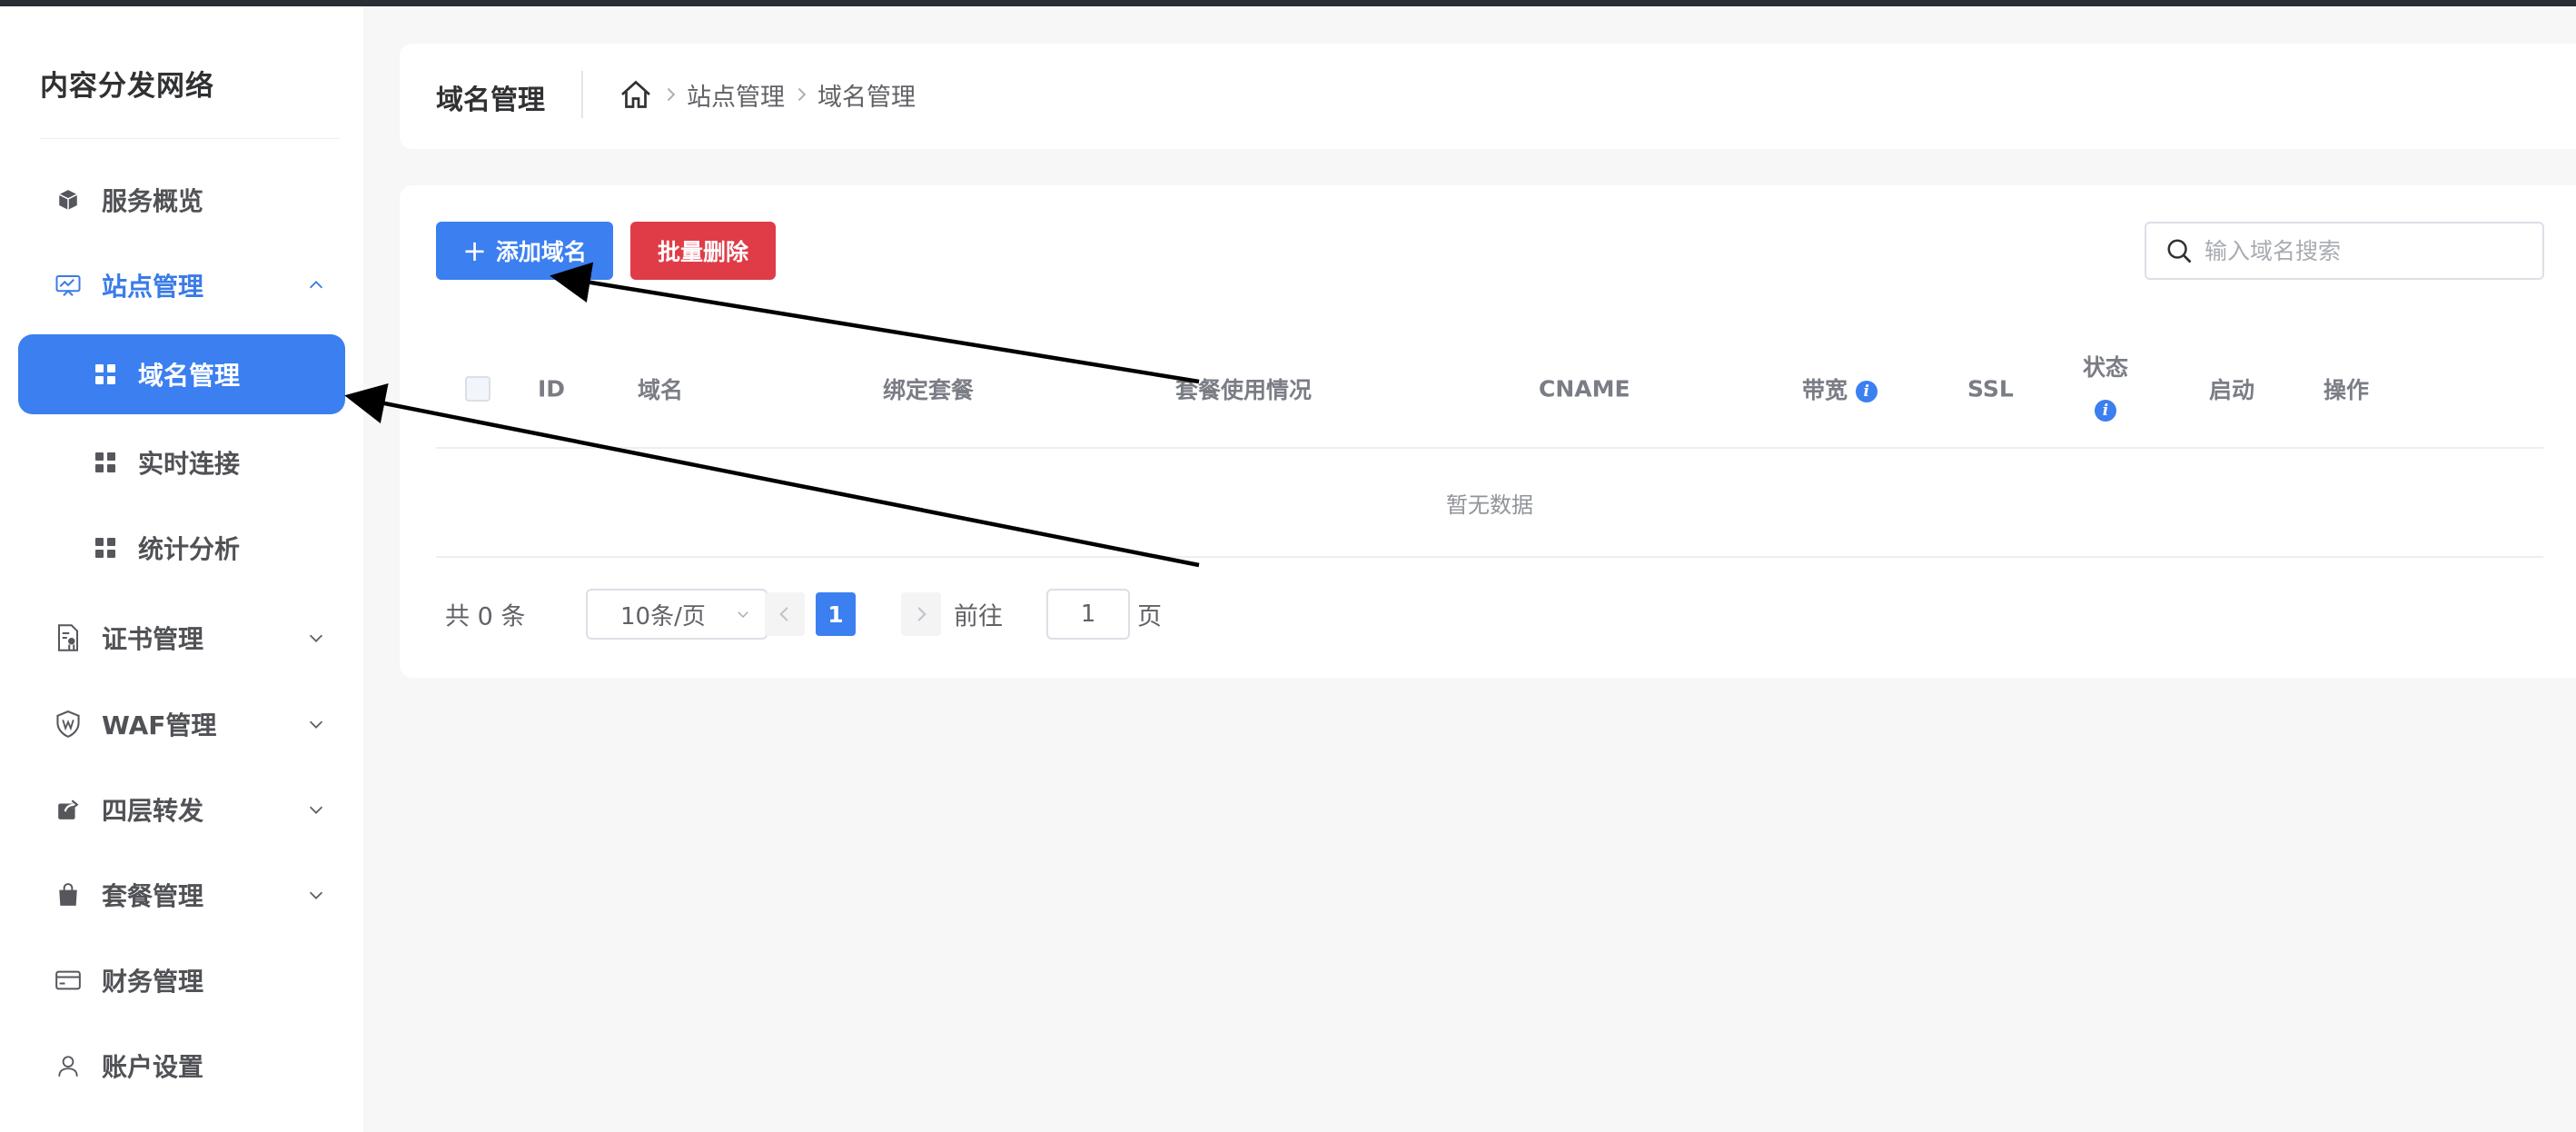  What do you see at coordinates (153, 811) in the screenshot?
I see `sidebar-item-label: 四层转发` at bounding box center [153, 811].